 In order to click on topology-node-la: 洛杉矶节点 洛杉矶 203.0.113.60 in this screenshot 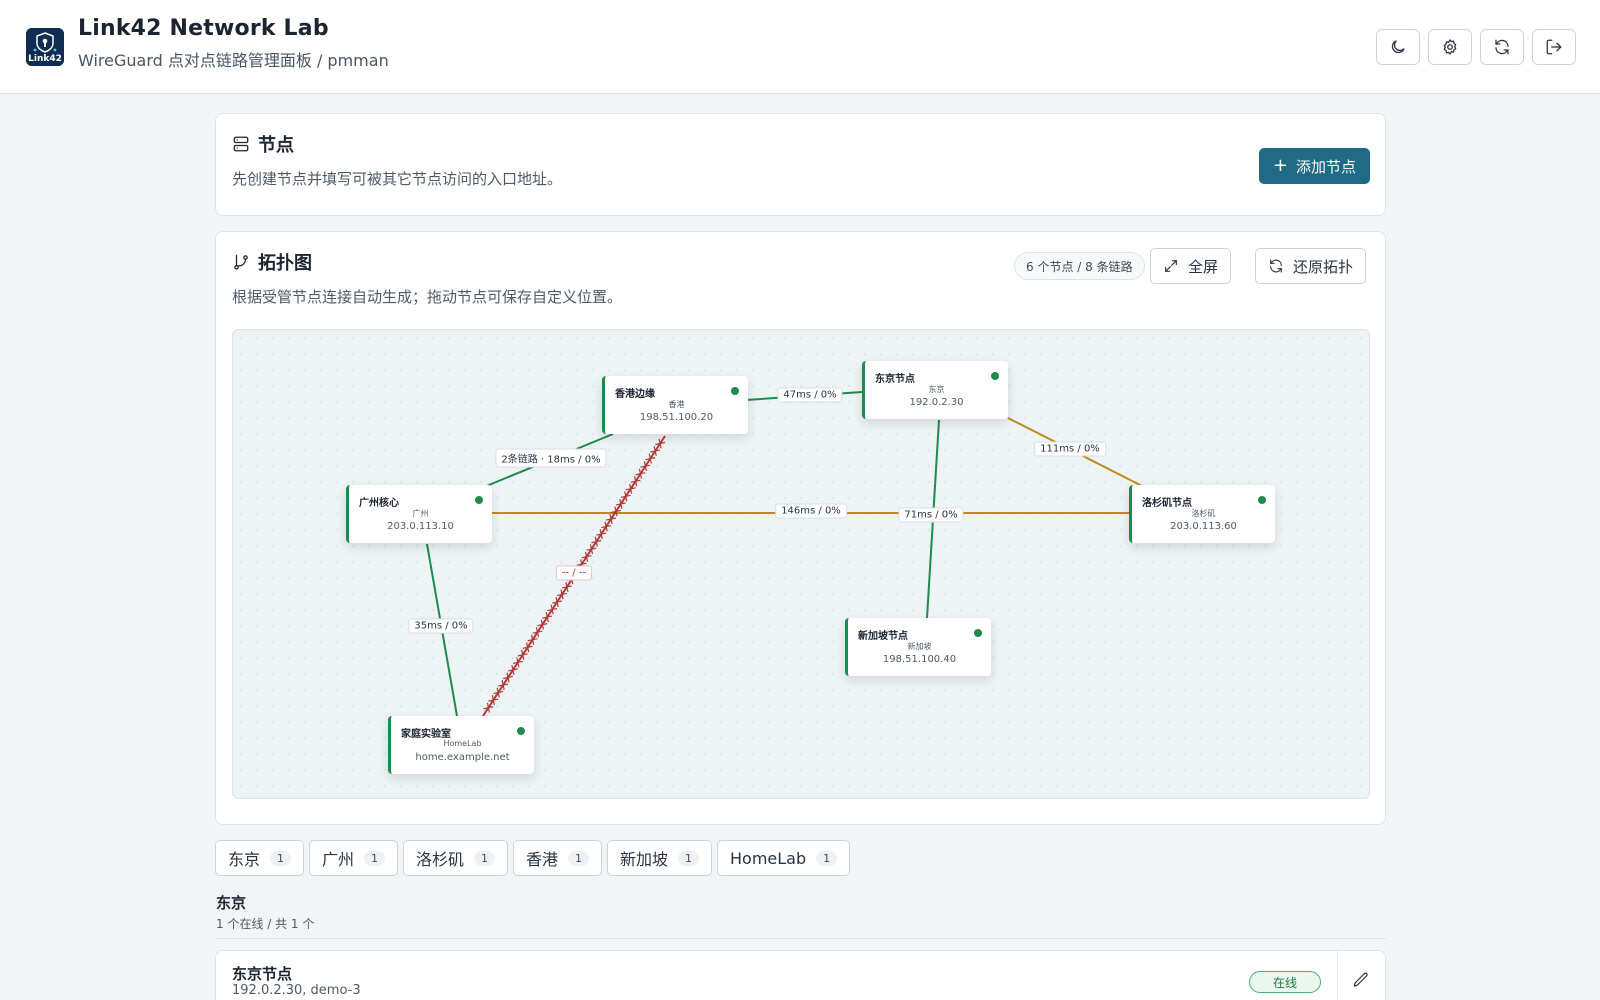, I will do `click(1202, 514)`.